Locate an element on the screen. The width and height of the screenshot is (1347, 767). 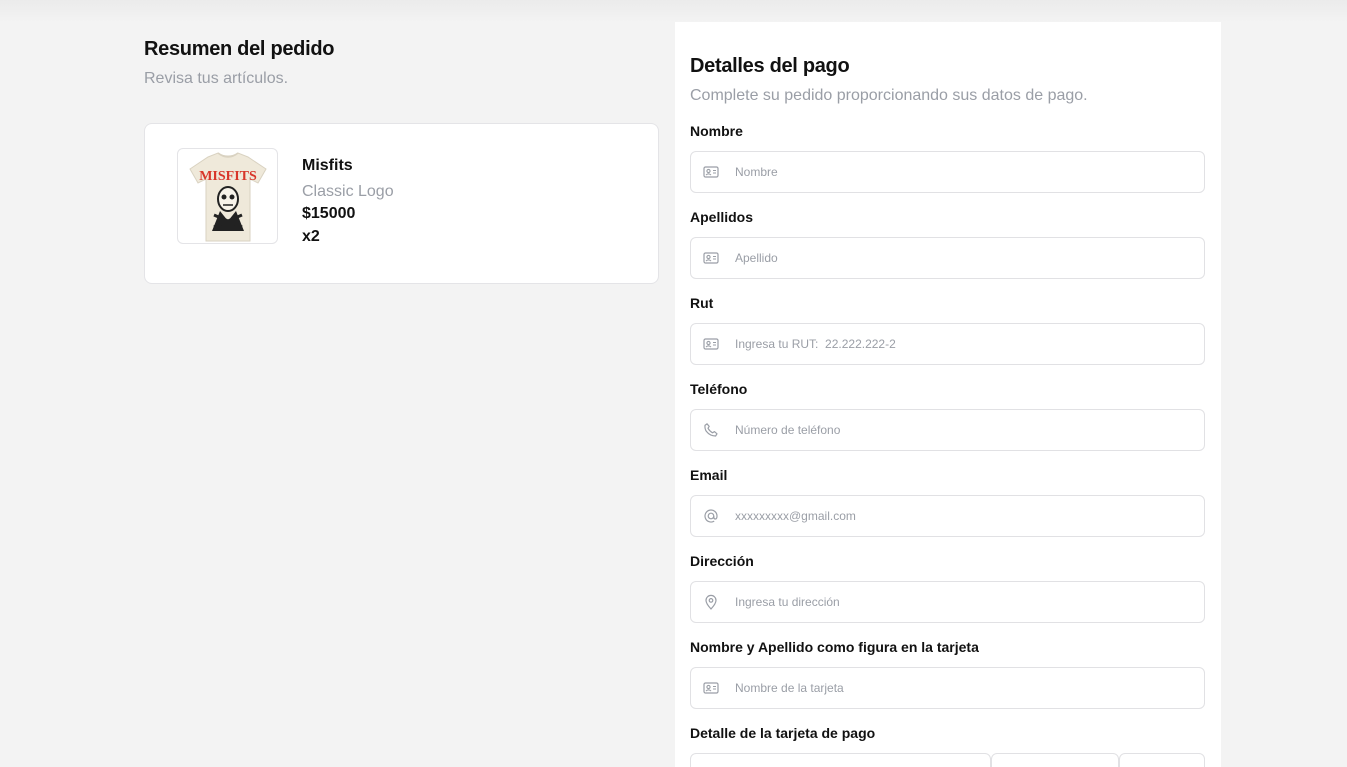
field-apellidos: Apellidos is located at coordinates (947, 244).